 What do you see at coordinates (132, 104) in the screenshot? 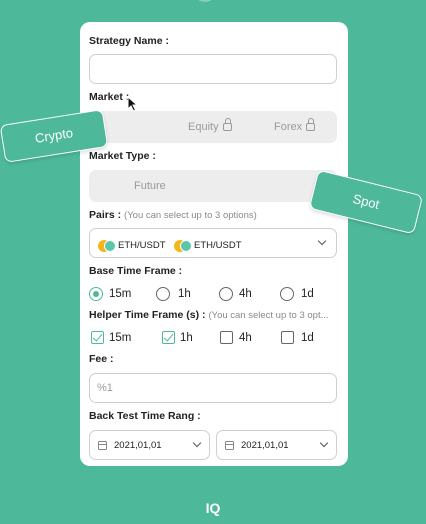
I see `cursor-icon` at bounding box center [132, 104].